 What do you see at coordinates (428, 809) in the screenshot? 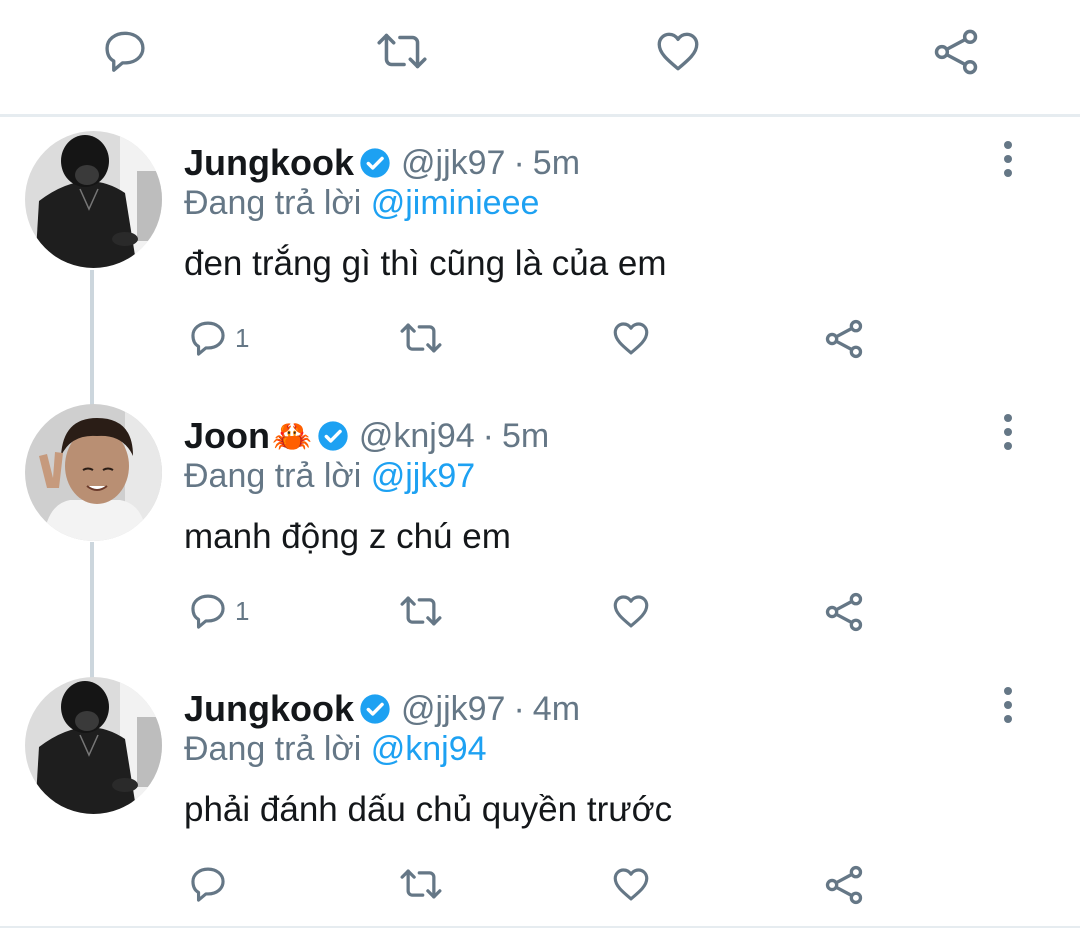
I see `tweet-text: phải đánh dấu chủ quyền trước` at bounding box center [428, 809].